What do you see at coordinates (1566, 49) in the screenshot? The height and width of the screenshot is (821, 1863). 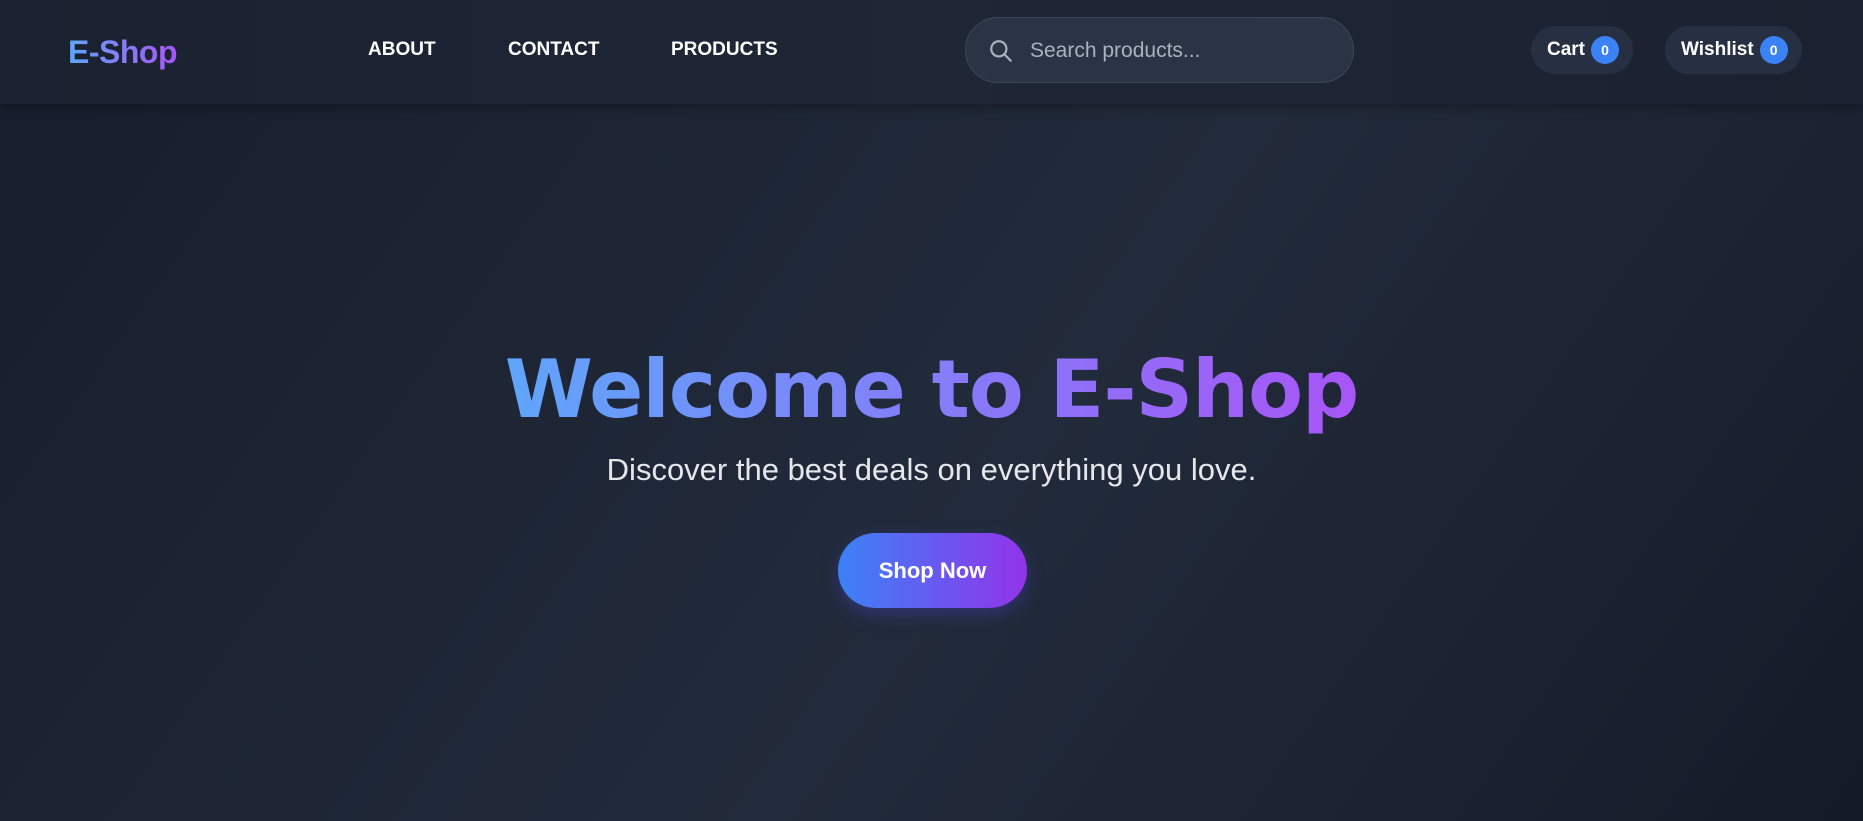 I see `cart-label: Cart` at bounding box center [1566, 49].